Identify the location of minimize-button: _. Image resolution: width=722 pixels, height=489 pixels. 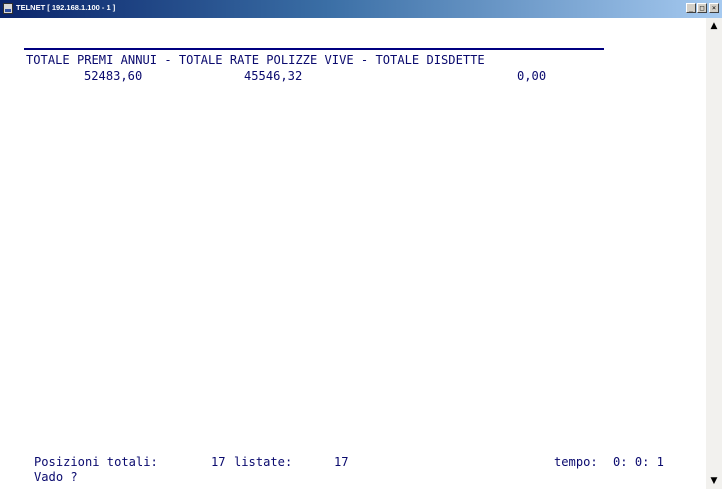
(691, 8).